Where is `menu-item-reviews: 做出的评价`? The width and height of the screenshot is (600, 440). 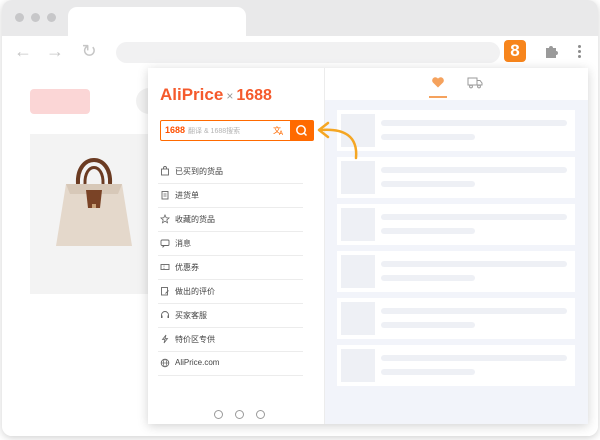 menu-item-reviews: 做出的评价 is located at coordinates (230, 292).